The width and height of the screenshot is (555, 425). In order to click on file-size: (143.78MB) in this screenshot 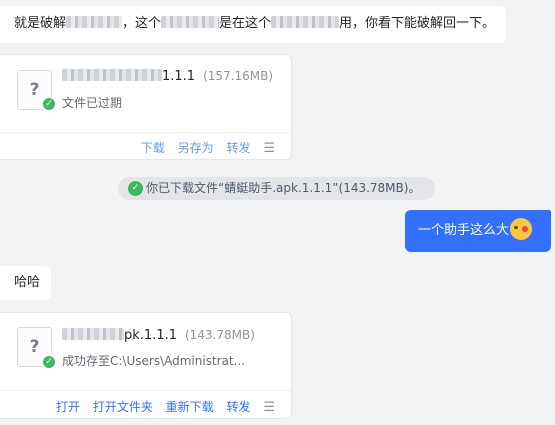, I will do `click(220, 335)`.